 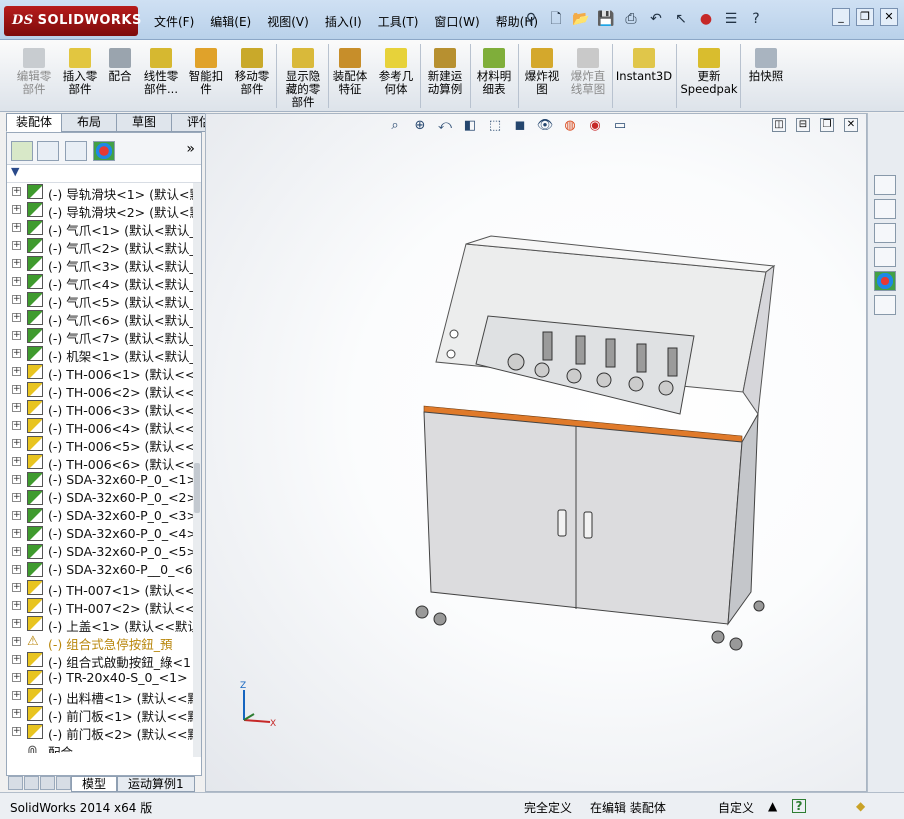 What do you see at coordinates (542, 69) in the screenshot?
I see `exploded-view-button: 爆炸视图` at bounding box center [542, 69].